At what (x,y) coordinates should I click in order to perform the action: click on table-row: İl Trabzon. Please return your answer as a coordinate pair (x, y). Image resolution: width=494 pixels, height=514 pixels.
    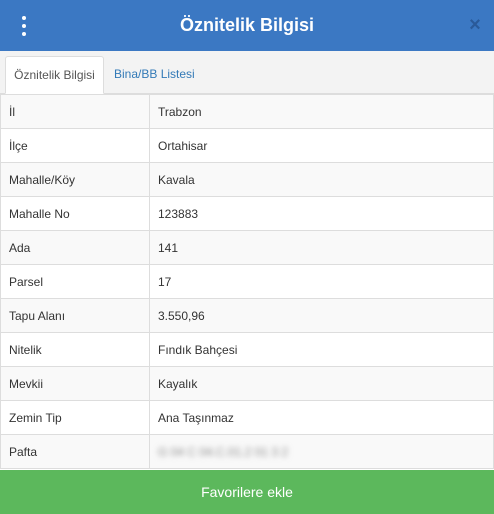
    Looking at the image, I should click on (247, 111).